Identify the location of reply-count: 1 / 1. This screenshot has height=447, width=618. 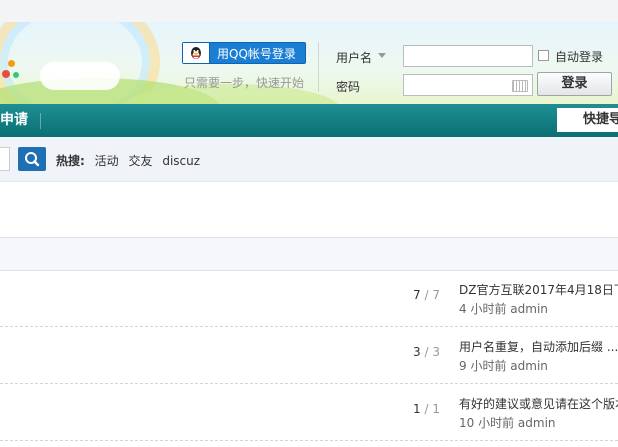
(426, 409).